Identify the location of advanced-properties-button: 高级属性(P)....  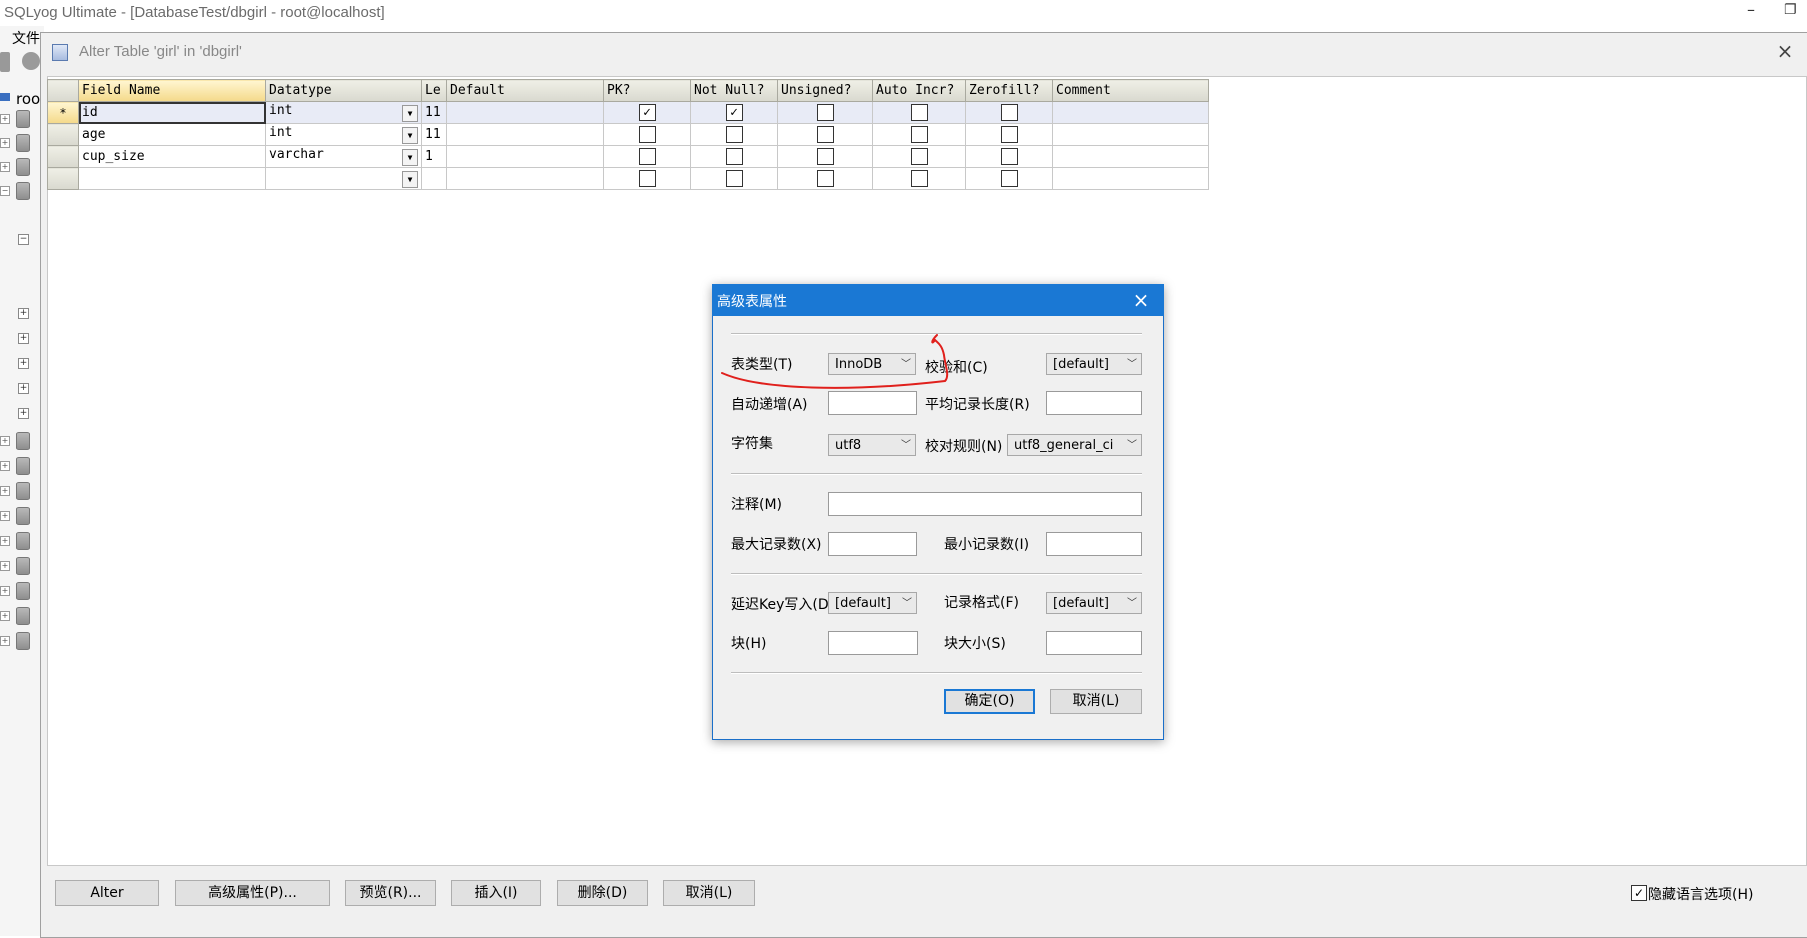
(252, 893).